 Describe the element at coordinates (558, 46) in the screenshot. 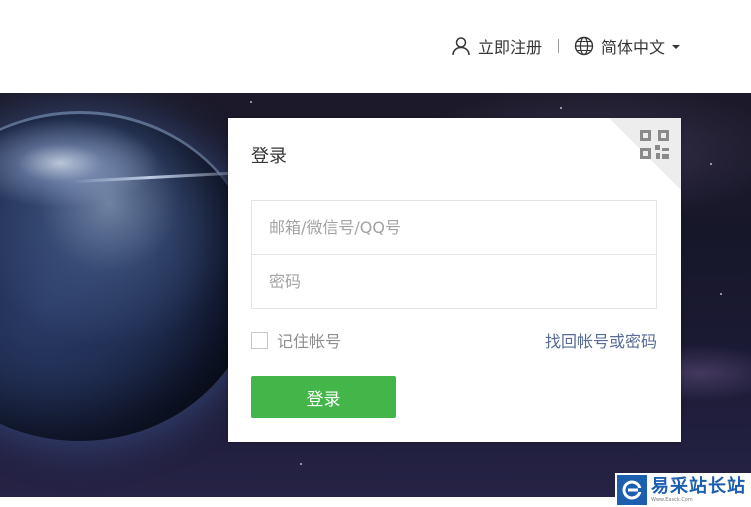

I see `nav-divider` at that location.